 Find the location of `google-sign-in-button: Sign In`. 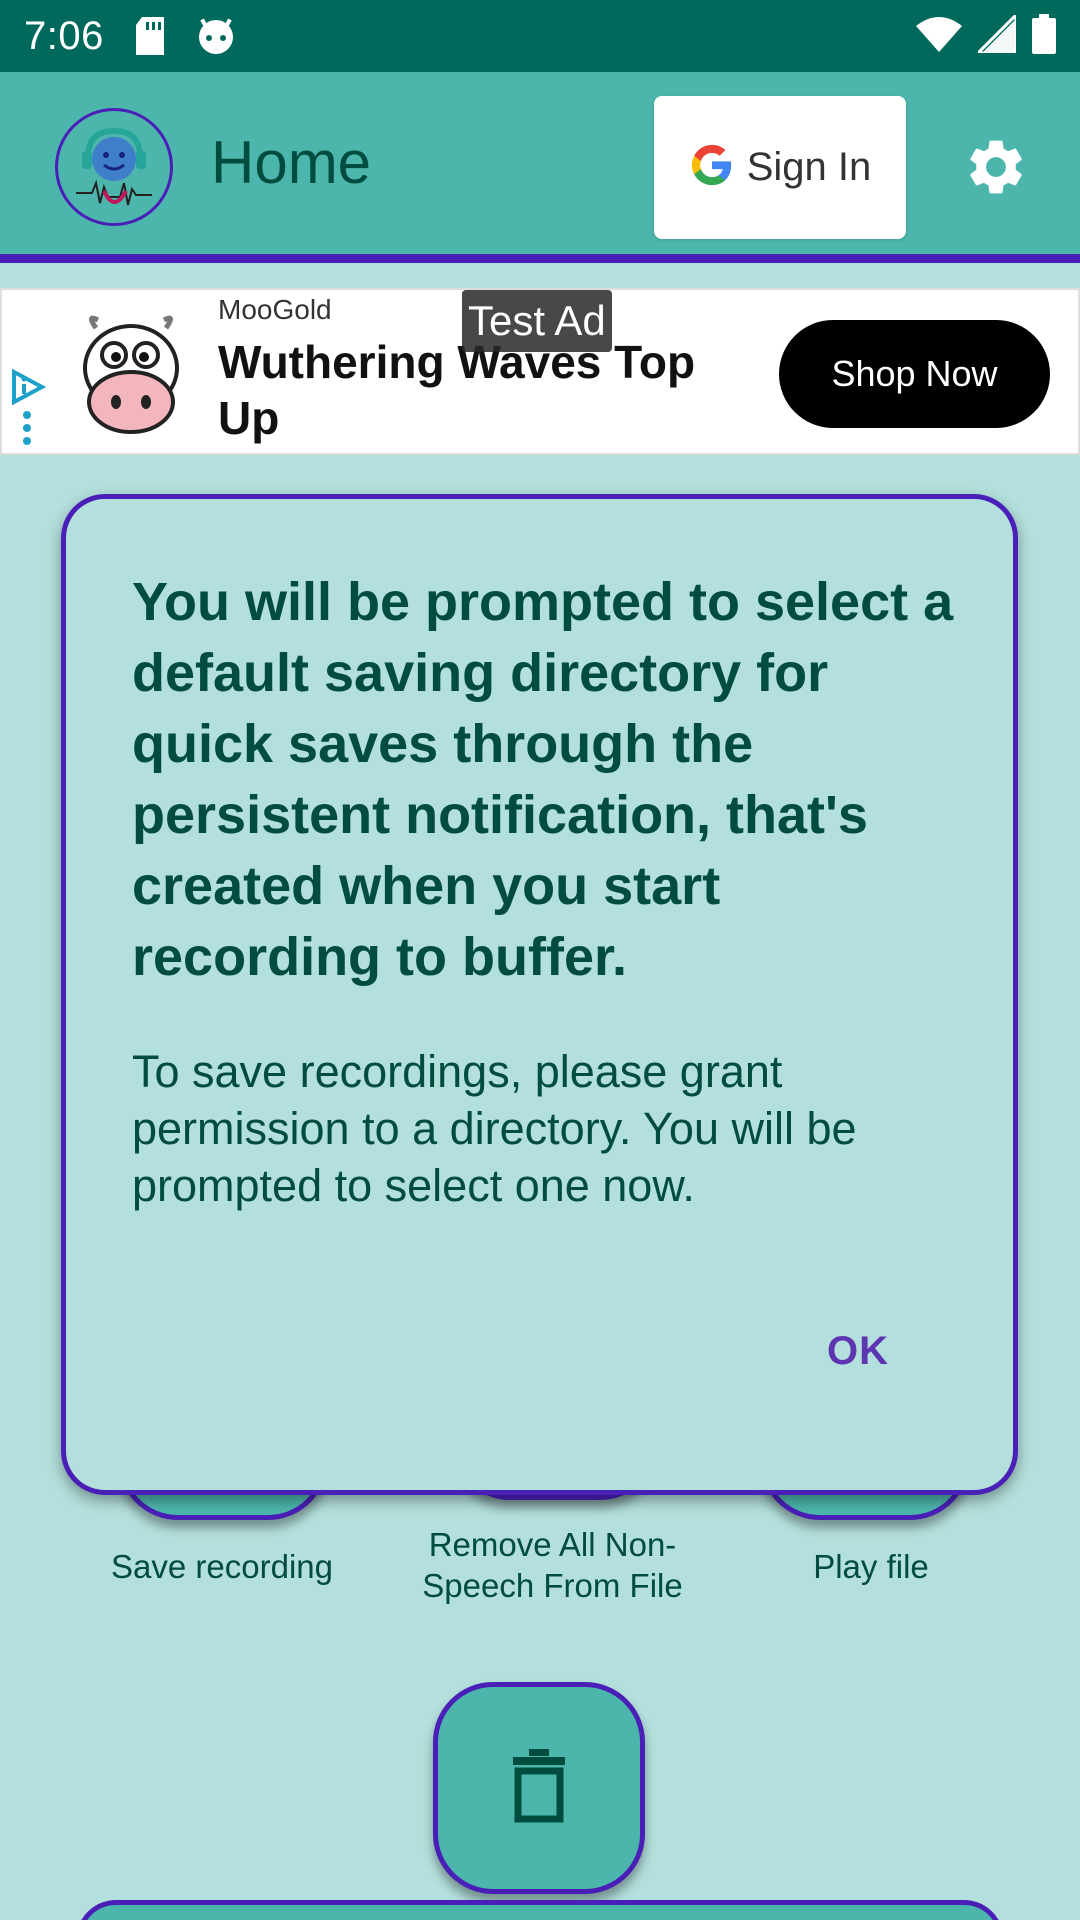

google-sign-in-button: Sign In is located at coordinates (780, 167).